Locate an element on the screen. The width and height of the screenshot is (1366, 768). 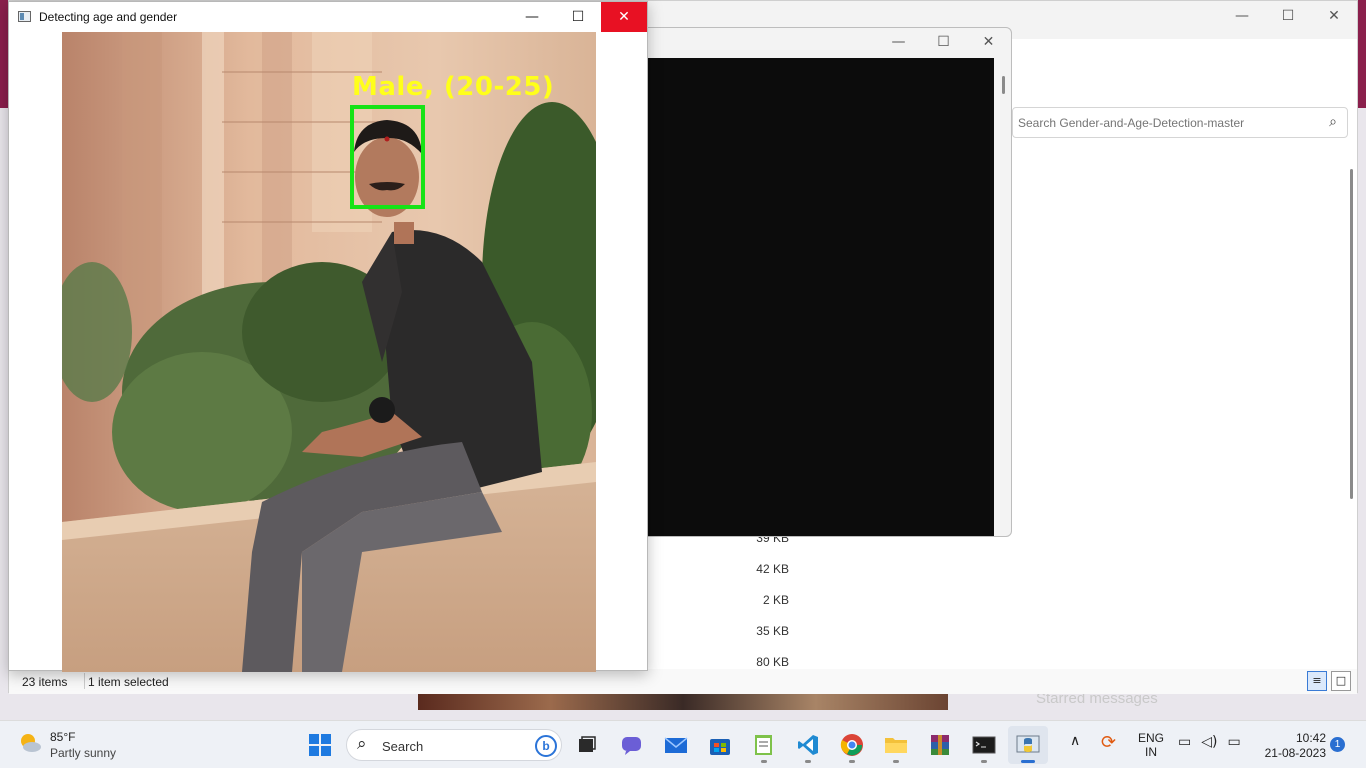
notepad-button is located at coordinates (764, 745).